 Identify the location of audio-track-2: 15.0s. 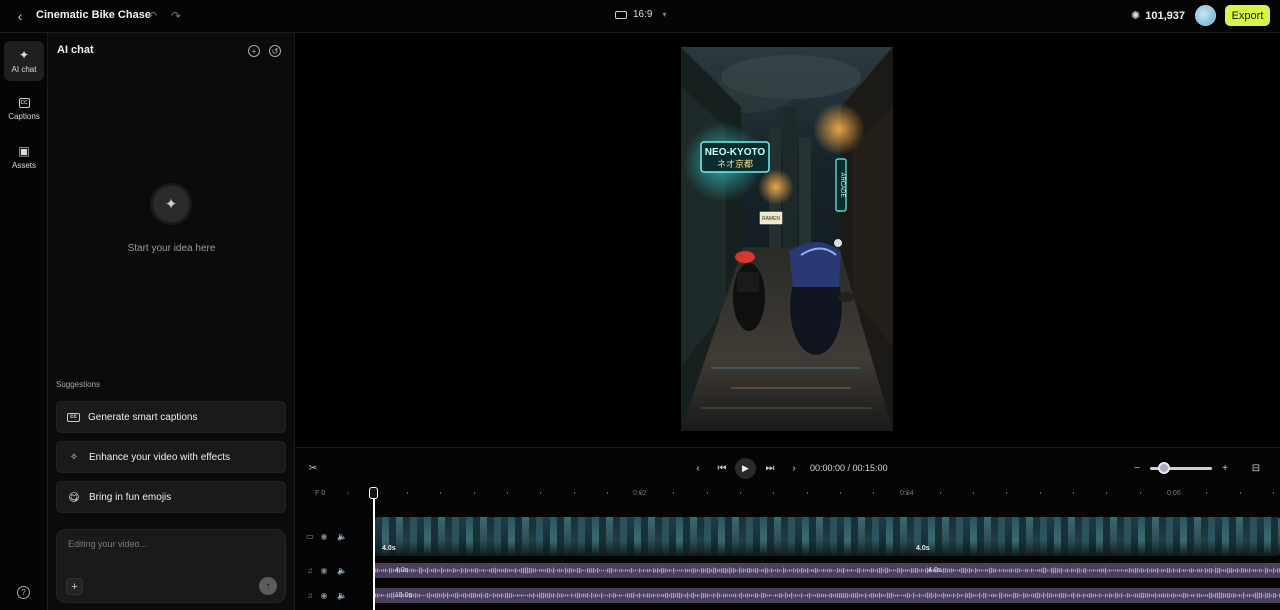
(827, 595).